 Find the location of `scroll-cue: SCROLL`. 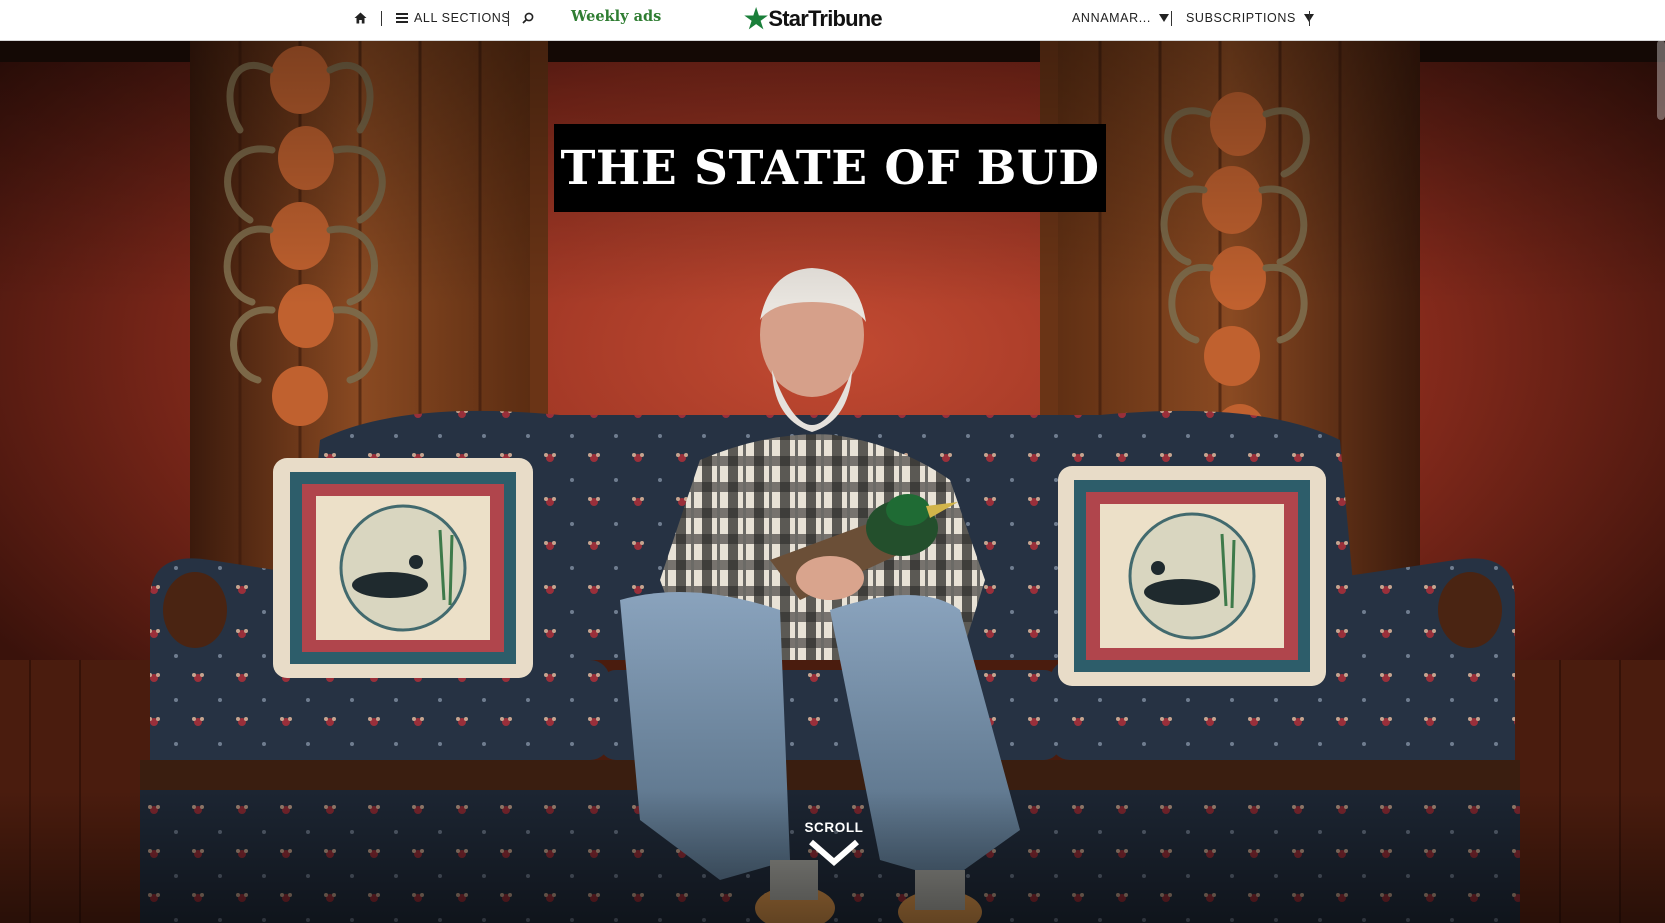

scroll-cue: SCROLL is located at coordinates (834, 843).